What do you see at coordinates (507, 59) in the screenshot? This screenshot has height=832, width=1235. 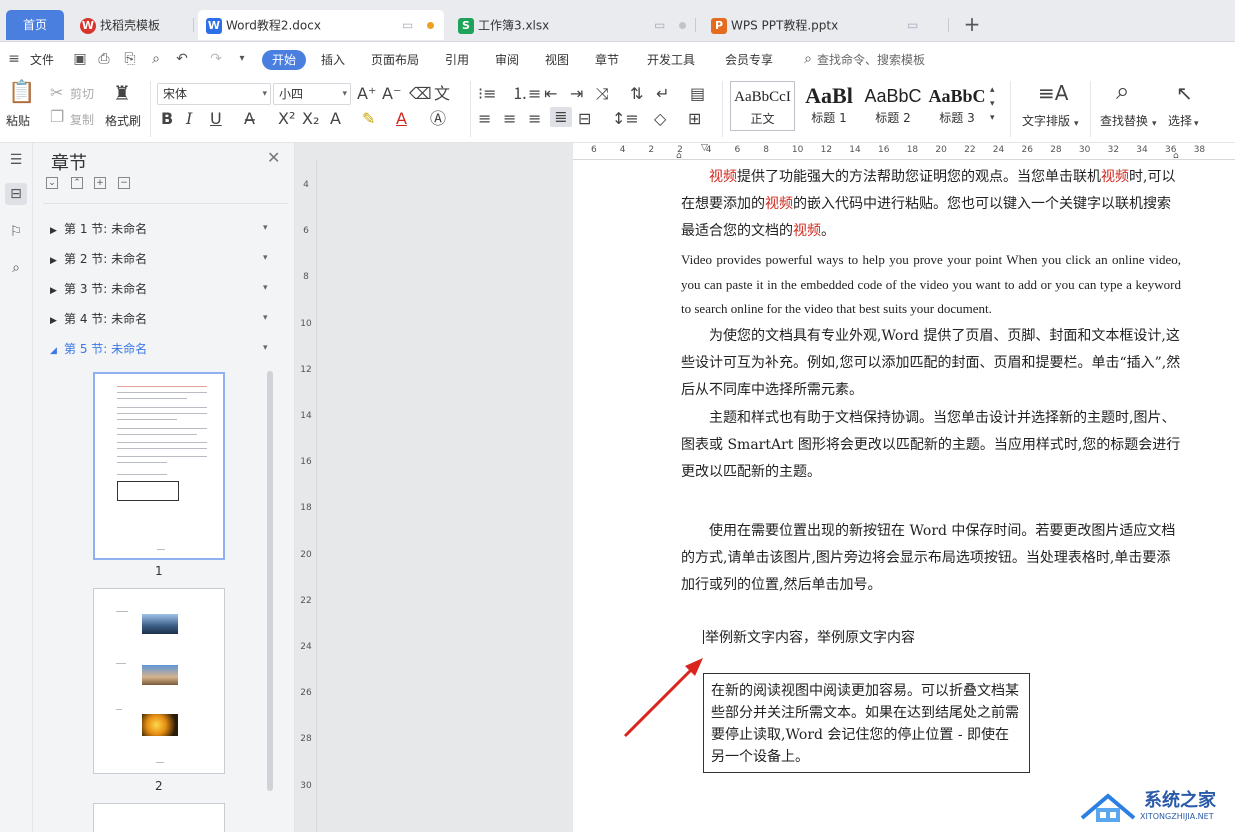 I see `menu-review: 审阅` at bounding box center [507, 59].